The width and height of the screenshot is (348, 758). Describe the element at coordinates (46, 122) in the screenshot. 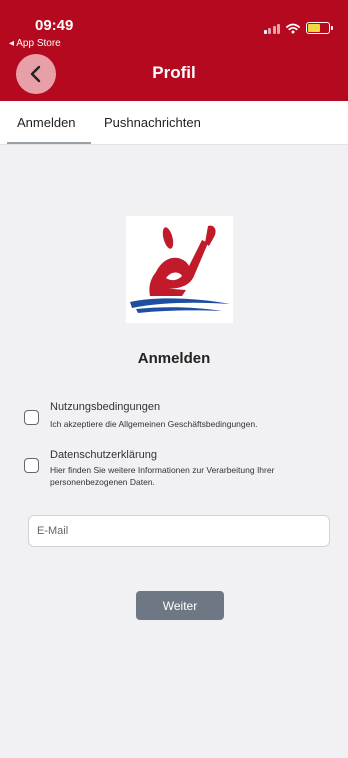

I see `tab-anmelden: Anmelden` at that location.